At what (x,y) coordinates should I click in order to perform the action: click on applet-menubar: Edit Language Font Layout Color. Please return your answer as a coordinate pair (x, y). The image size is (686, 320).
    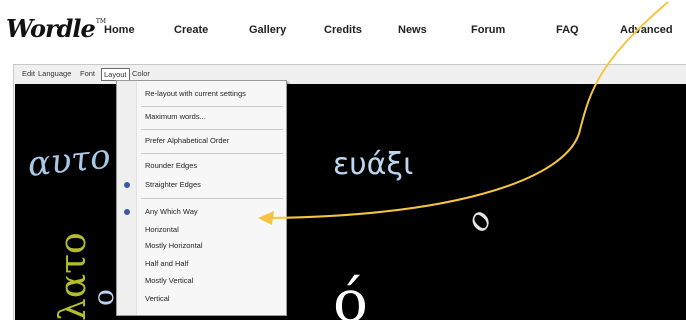
    Looking at the image, I should click on (350, 74).